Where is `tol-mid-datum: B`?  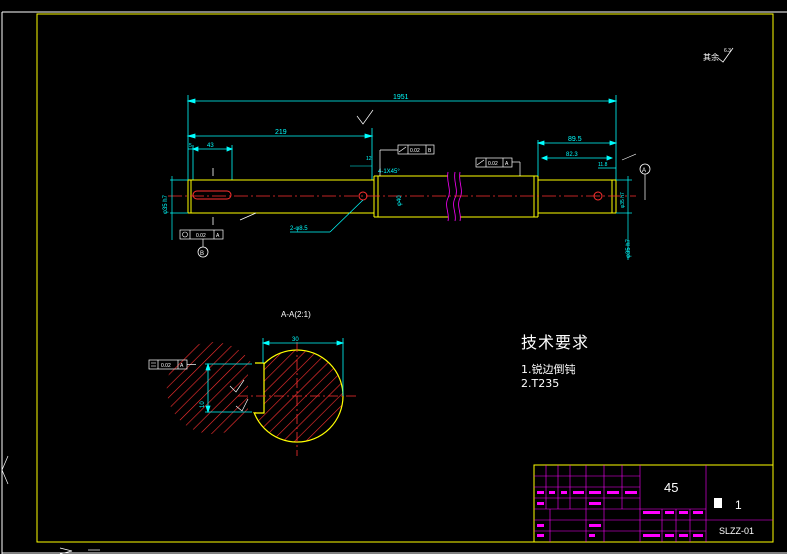
tol-mid-datum: B is located at coordinates (430, 151).